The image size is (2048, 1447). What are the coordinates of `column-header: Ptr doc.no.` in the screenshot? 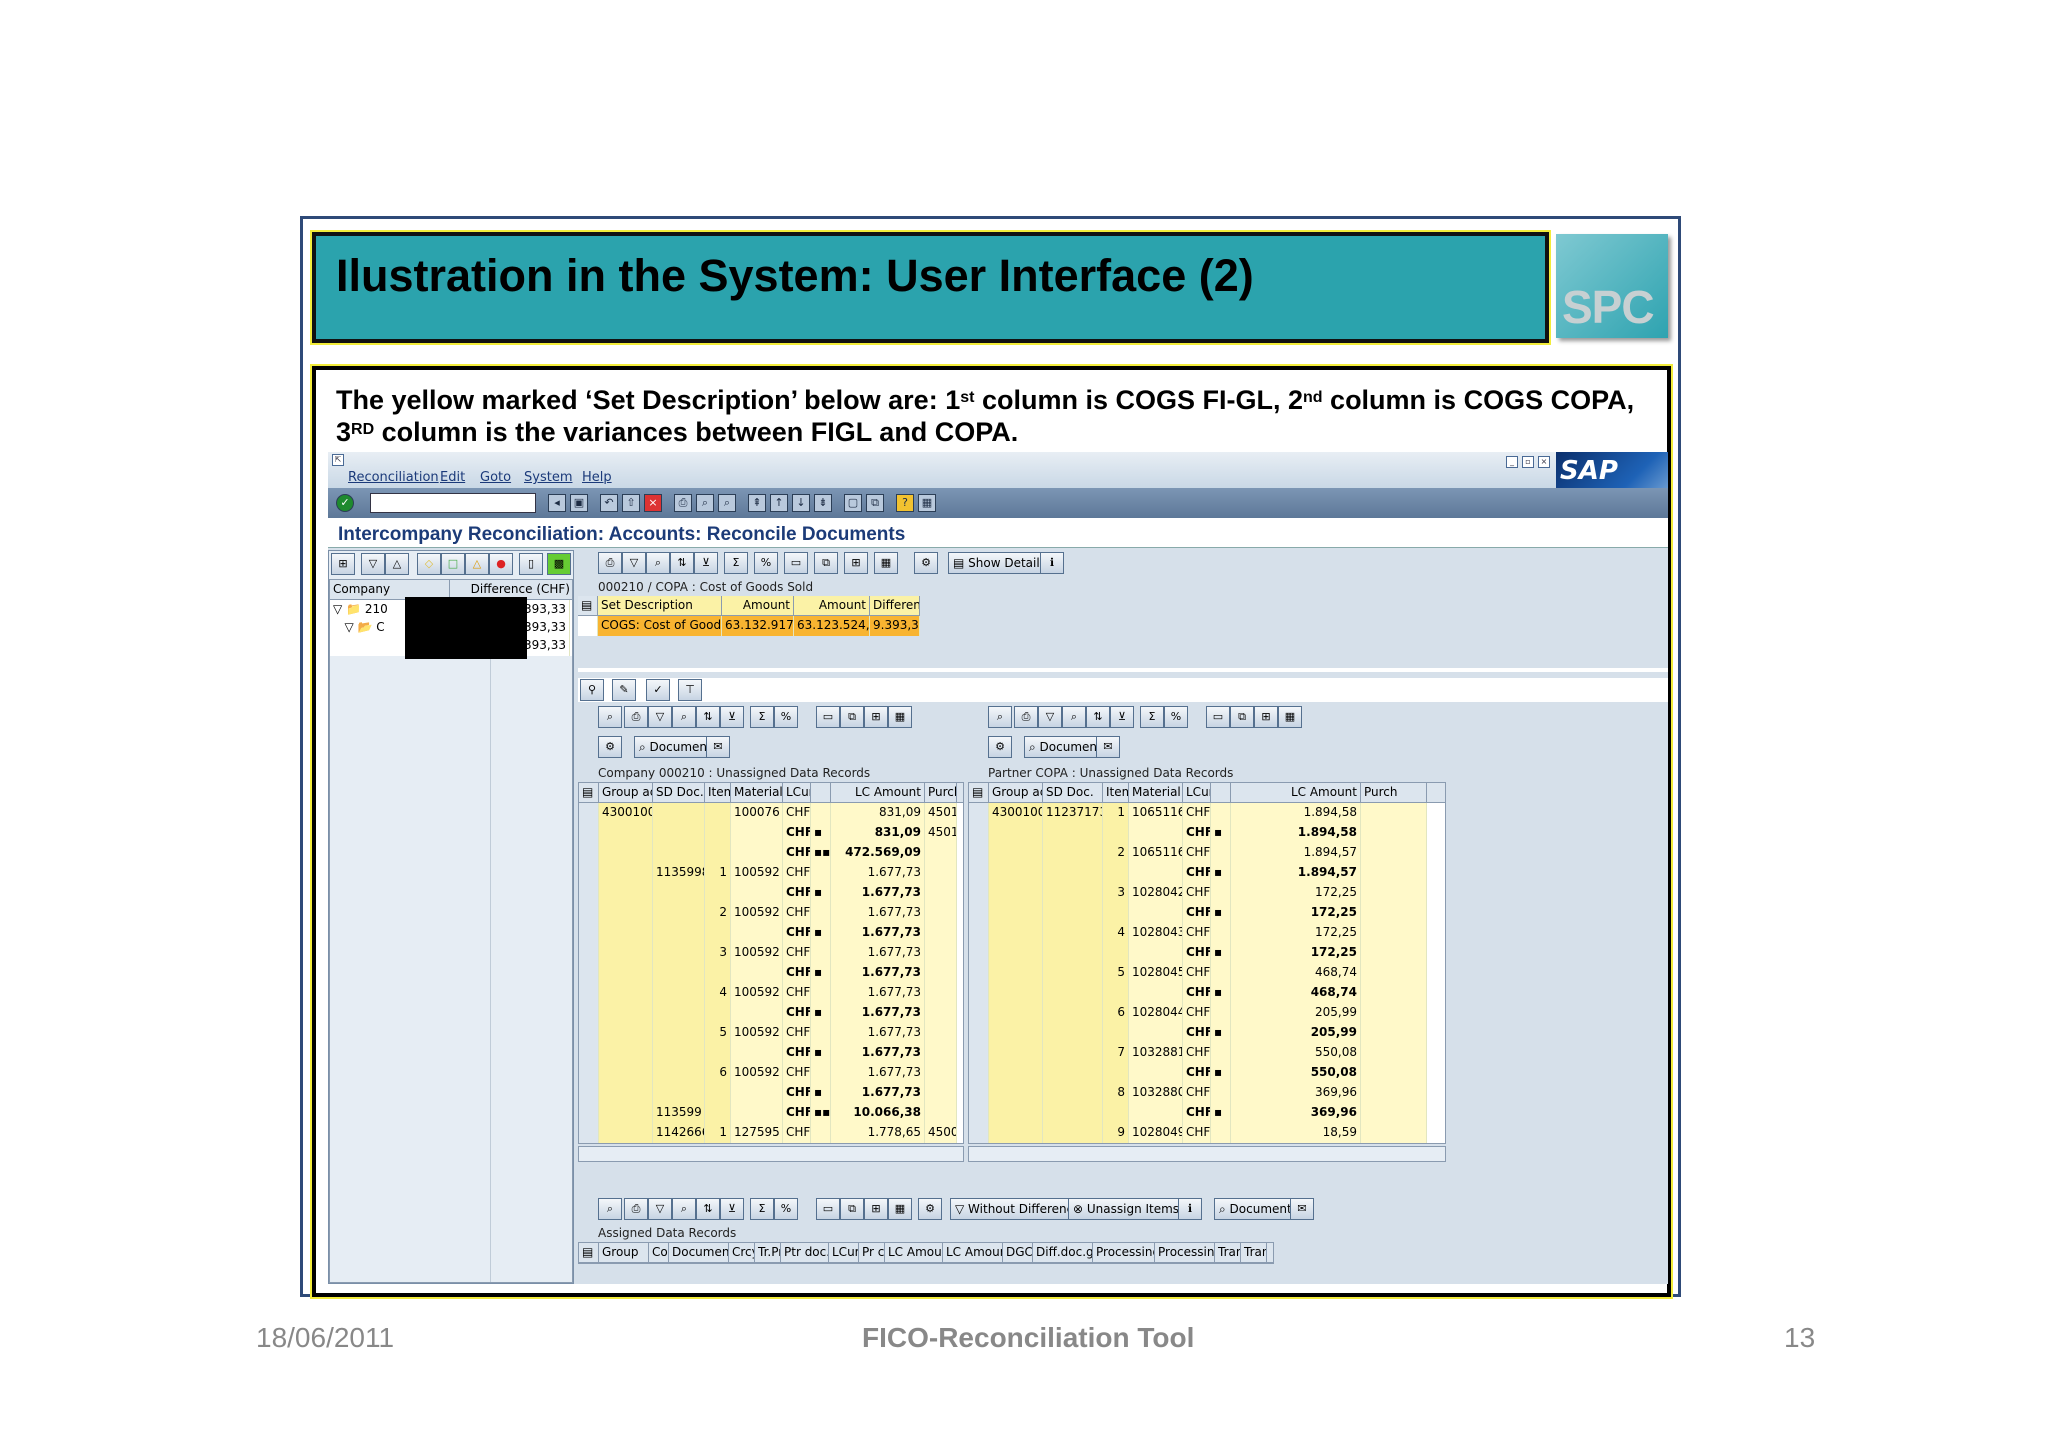 It's located at (805, 1252).